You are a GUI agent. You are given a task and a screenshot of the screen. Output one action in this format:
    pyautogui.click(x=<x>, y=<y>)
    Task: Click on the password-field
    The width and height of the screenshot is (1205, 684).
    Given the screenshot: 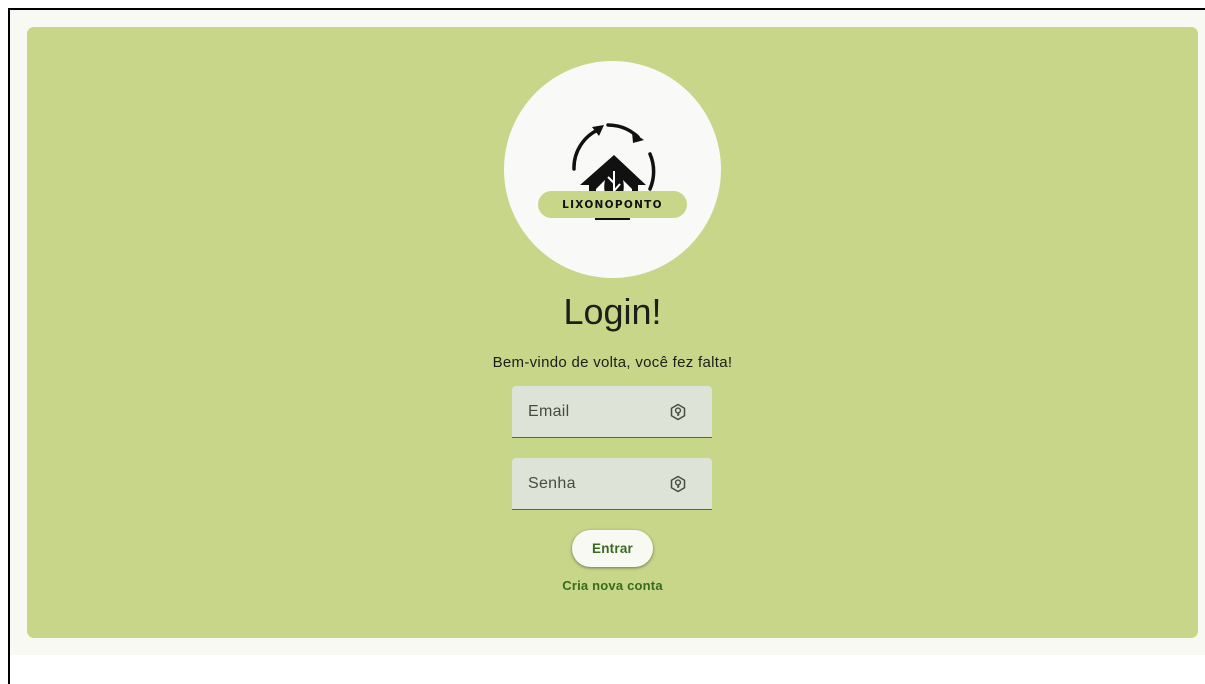 What is the action you would take?
    pyautogui.click(x=612, y=484)
    